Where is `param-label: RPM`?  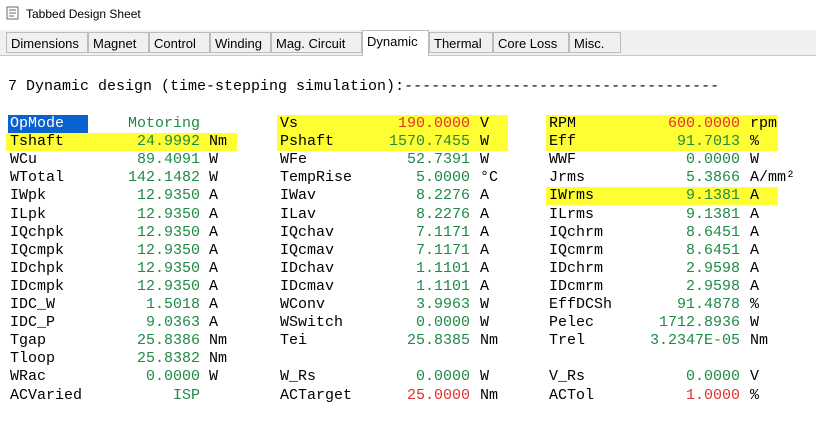
param-label: RPM is located at coordinates (563, 123).